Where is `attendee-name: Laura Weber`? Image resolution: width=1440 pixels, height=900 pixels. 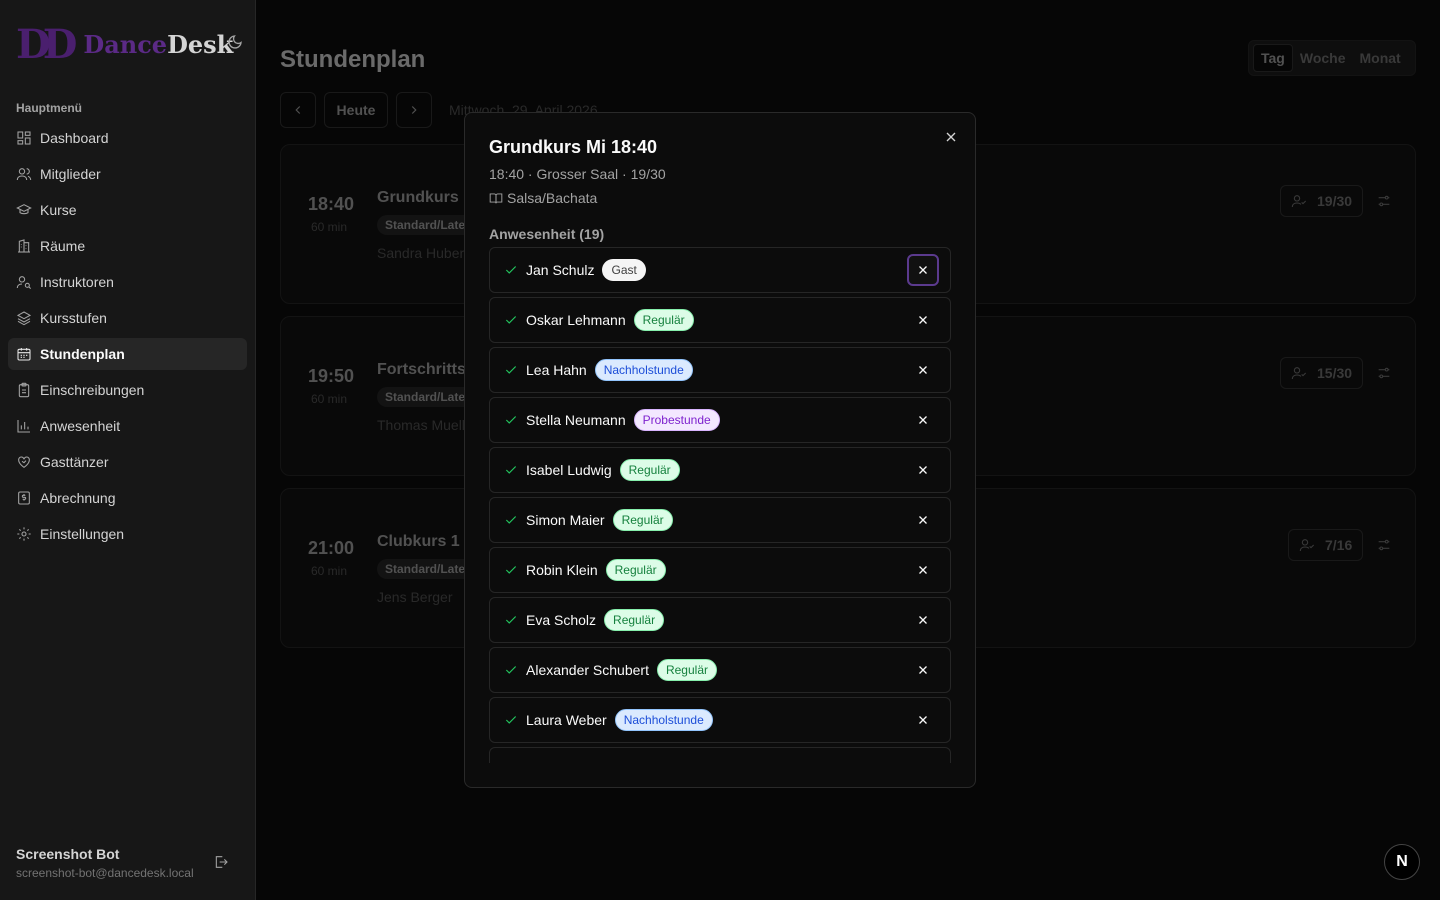
attendee-name: Laura Weber is located at coordinates (566, 720).